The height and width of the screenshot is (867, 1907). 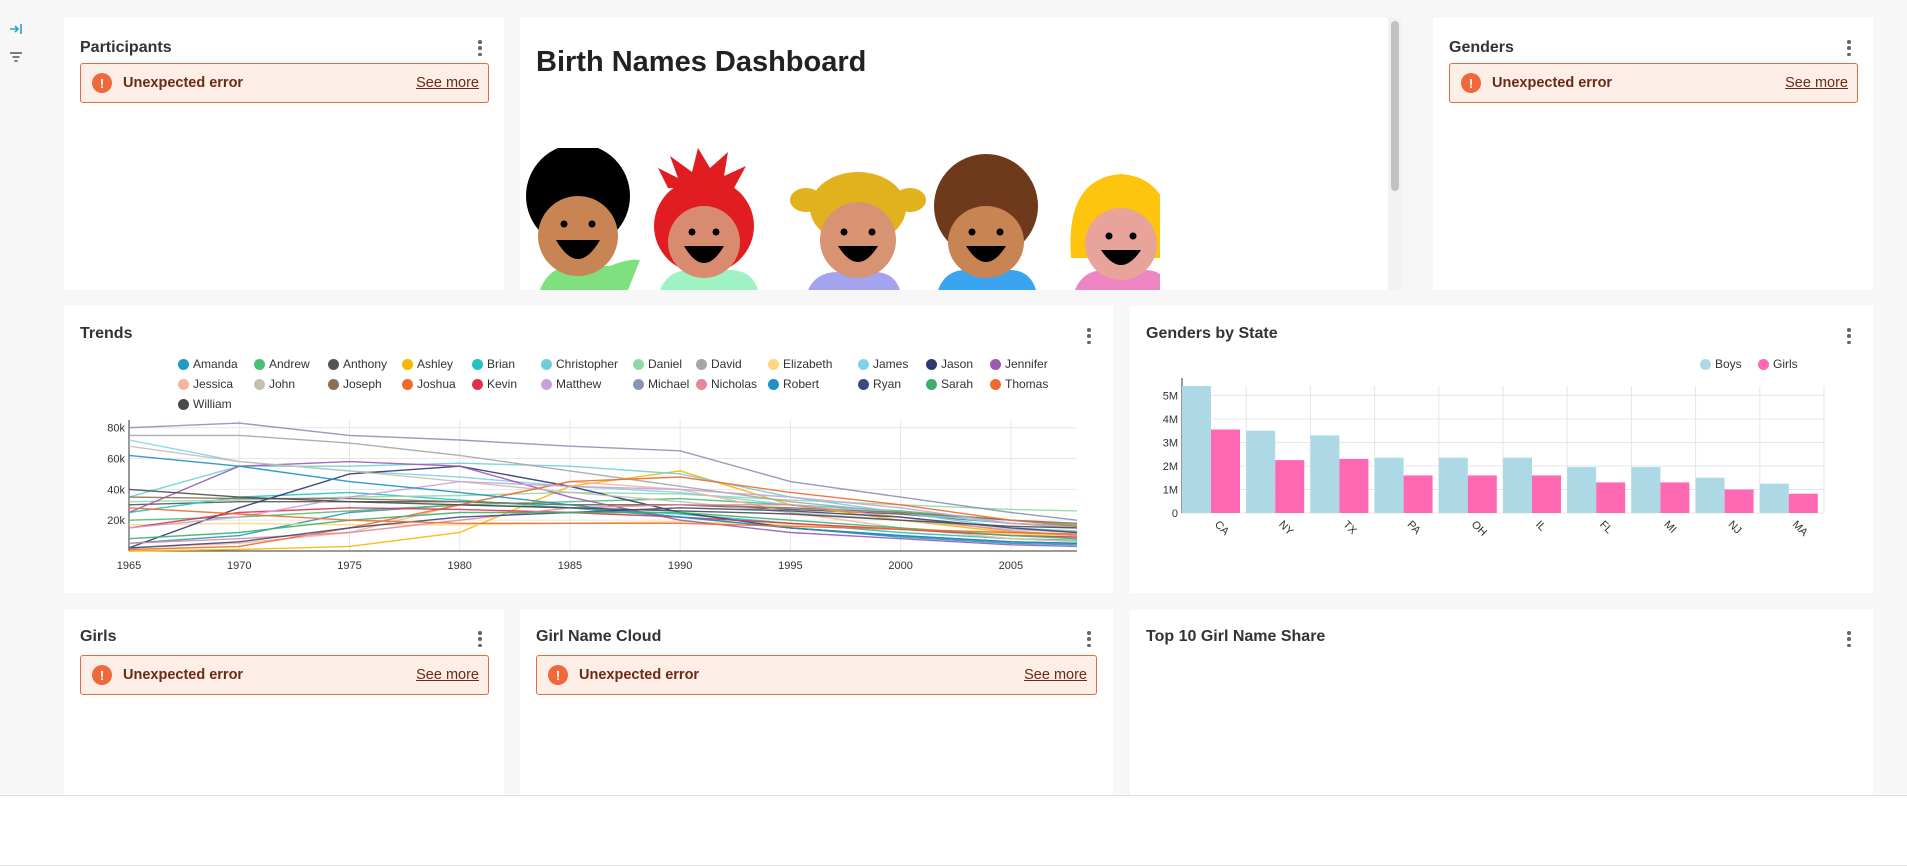 What do you see at coordinates (900, 566) in the screenshot?
I see `x-tick-label: 2000` at bounding box center [900, 566].